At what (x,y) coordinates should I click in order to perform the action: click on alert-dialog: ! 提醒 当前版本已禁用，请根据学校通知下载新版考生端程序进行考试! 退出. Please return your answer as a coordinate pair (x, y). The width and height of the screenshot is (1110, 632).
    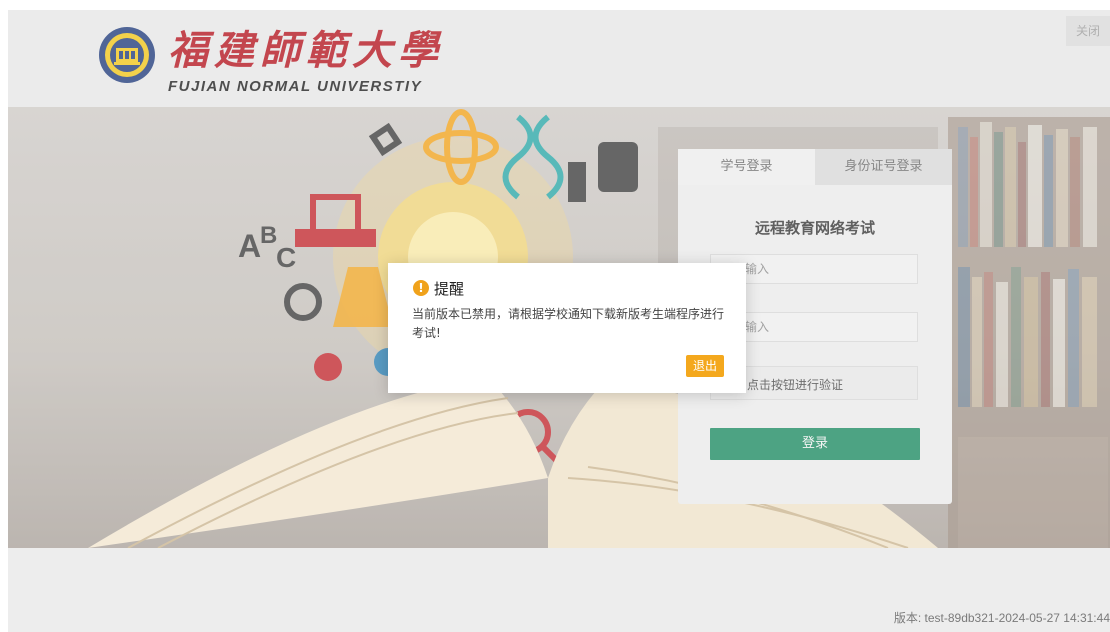
    Looking at the image, I should click on (567, 328).